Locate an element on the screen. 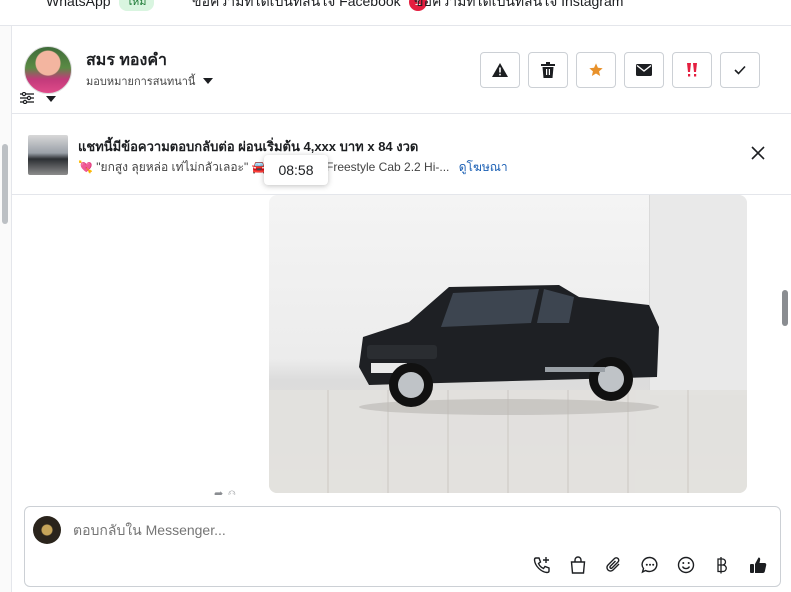  thread-scrollbar is located at coordinates (785, 345).